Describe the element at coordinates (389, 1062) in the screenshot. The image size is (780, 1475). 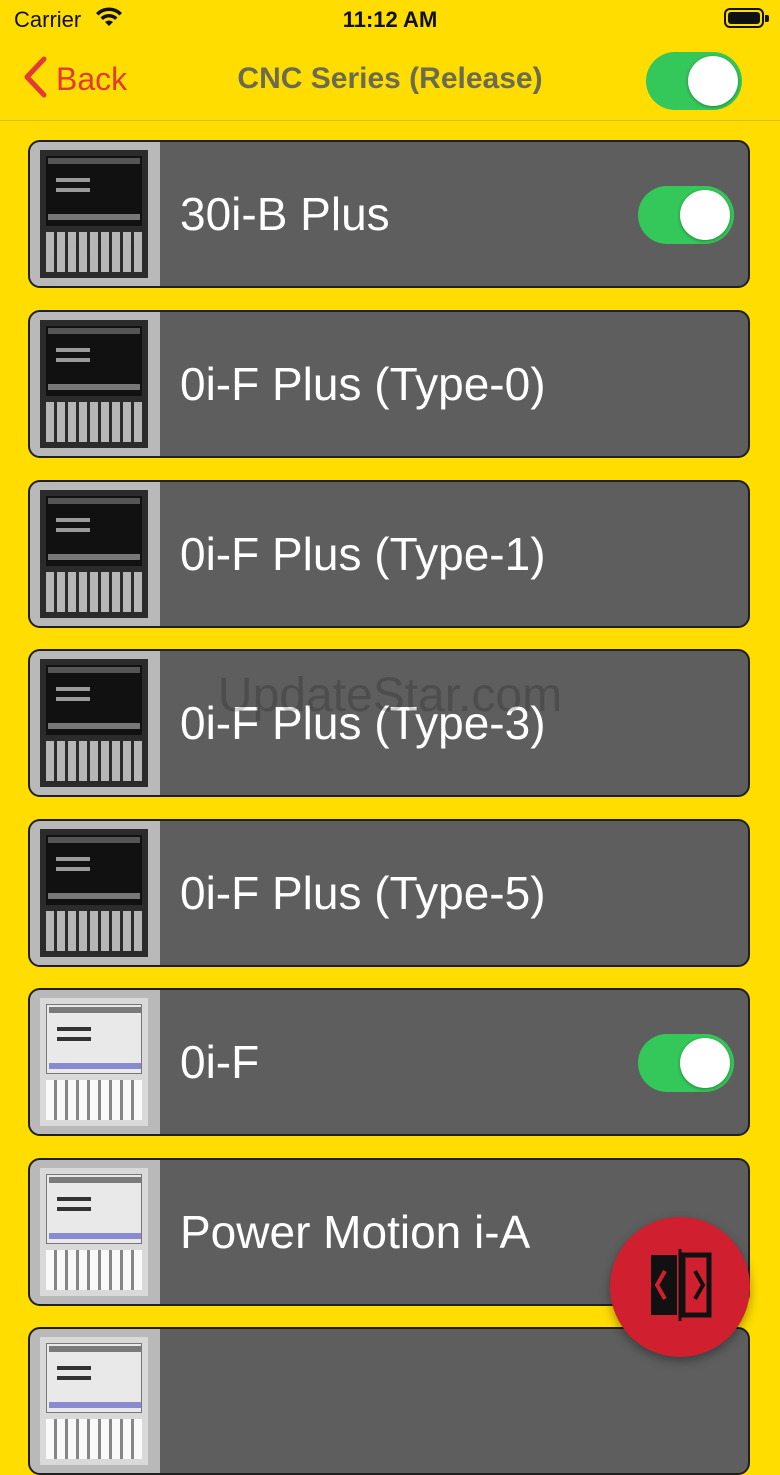
I see `list-item: 0i-F` at that location.